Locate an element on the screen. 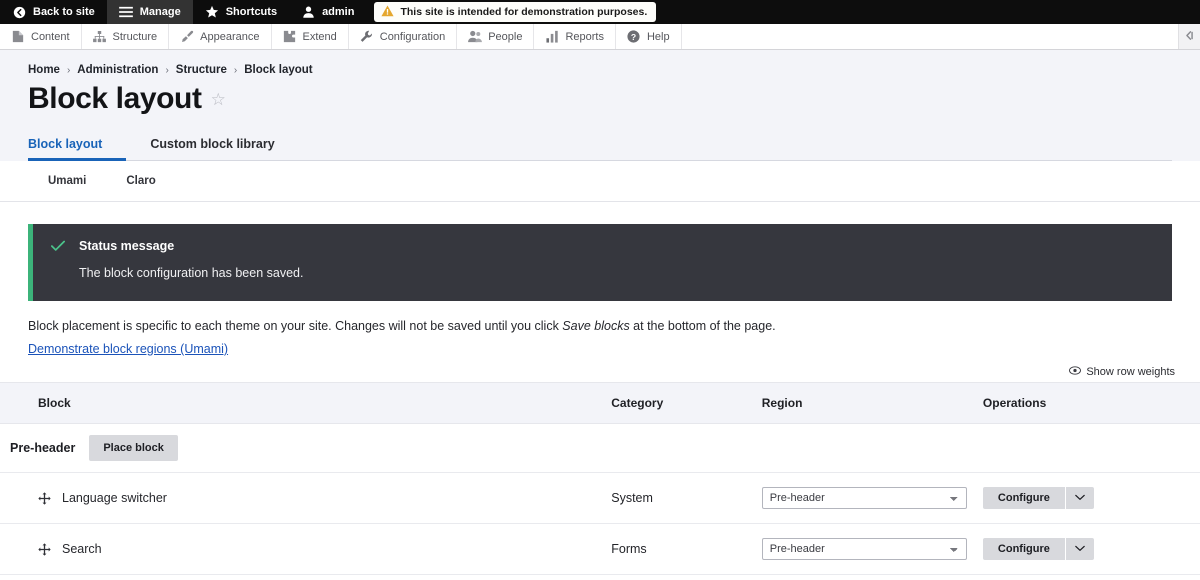 This screenshot has width=1200, height=580. status-message-title: Status message is located at coordinates (127, 246).